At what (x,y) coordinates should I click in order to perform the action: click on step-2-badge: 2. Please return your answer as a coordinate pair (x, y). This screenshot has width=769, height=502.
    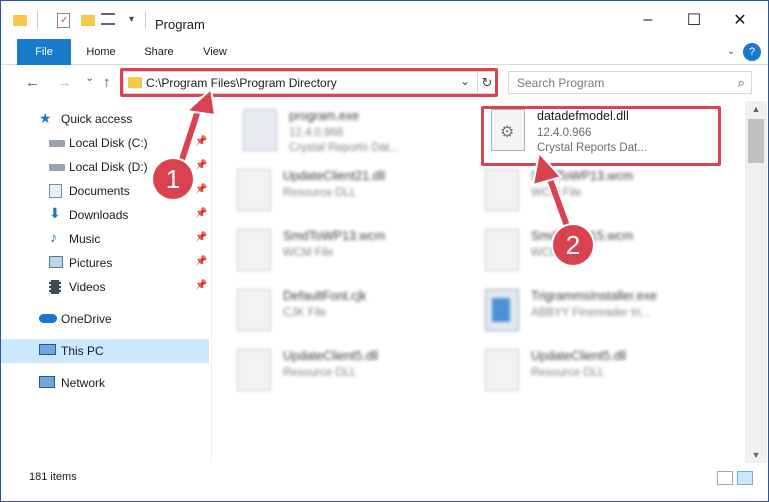
    Looking at the image, I should click on (573, 245).